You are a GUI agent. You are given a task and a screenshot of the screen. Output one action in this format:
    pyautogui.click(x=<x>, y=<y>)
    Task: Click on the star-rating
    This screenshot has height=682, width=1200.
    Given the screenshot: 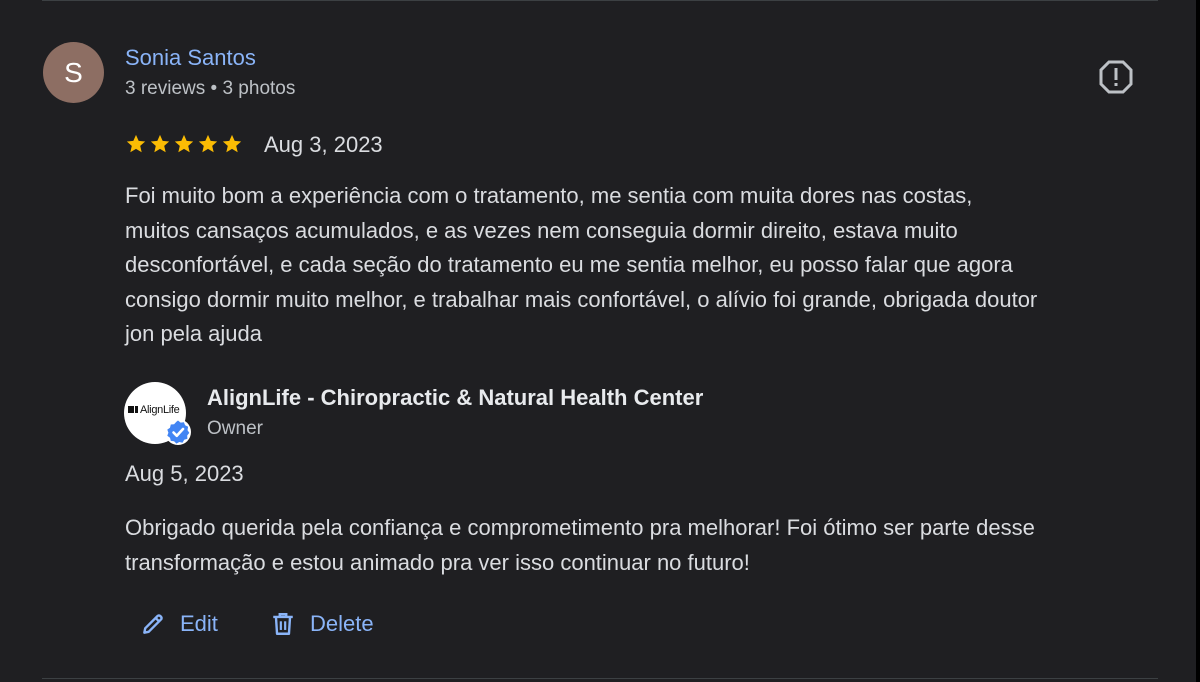 What is the action you would take?
    pyautogui.click(x=184, y=144)
    